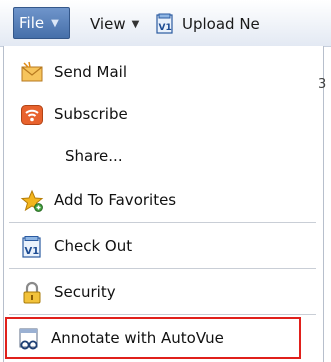 Image resolution: width=331 pixels, height=362 pixels. Describe the element at coordinates (32, 115) in the screenshot. I see `subscribe-icon` at that location.